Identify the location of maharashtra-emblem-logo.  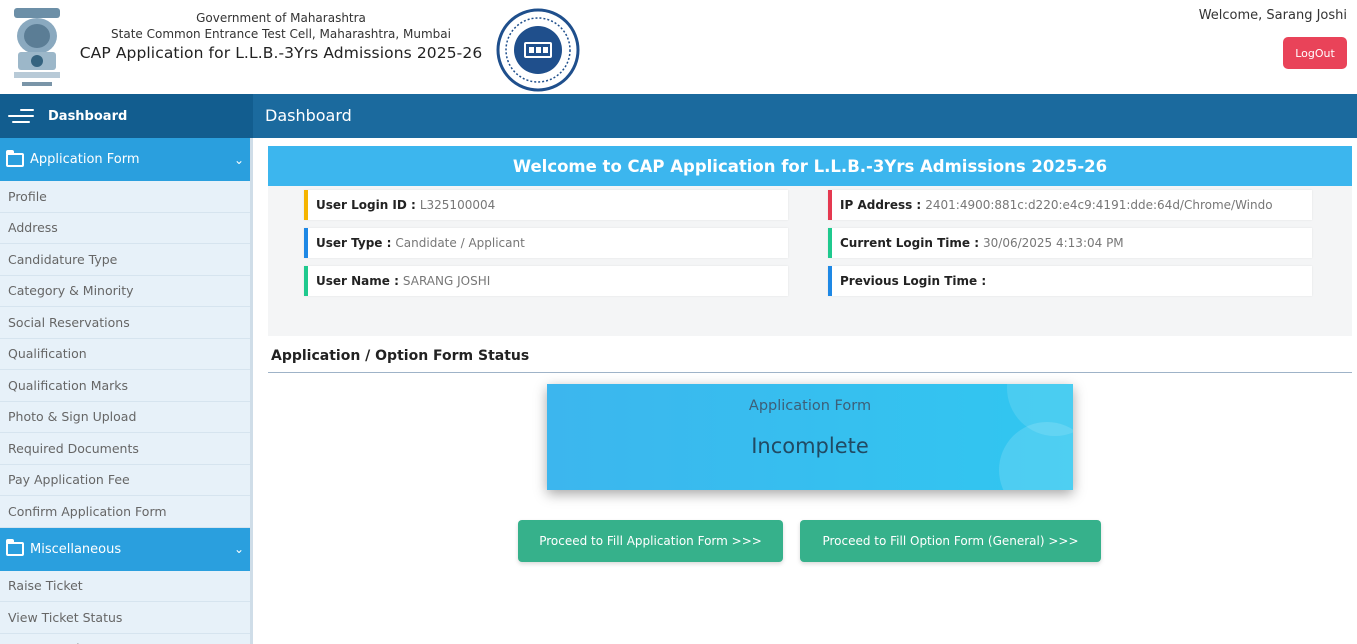
(37, 48).